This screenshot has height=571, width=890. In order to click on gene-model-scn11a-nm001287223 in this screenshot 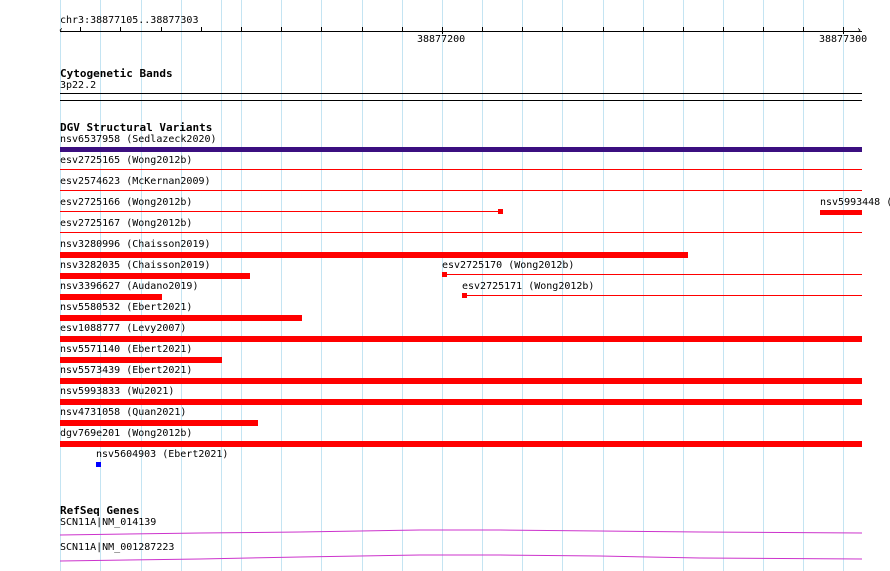, I will do `click(461, 558)`.